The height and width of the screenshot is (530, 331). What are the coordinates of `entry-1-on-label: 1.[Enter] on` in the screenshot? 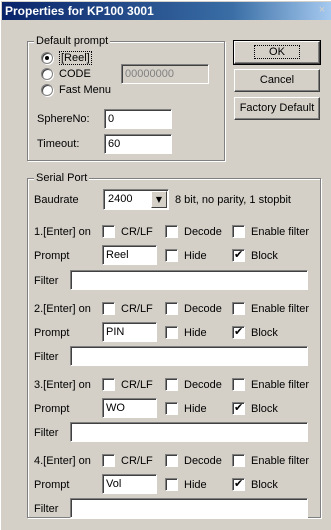 It's located at (62, 232).